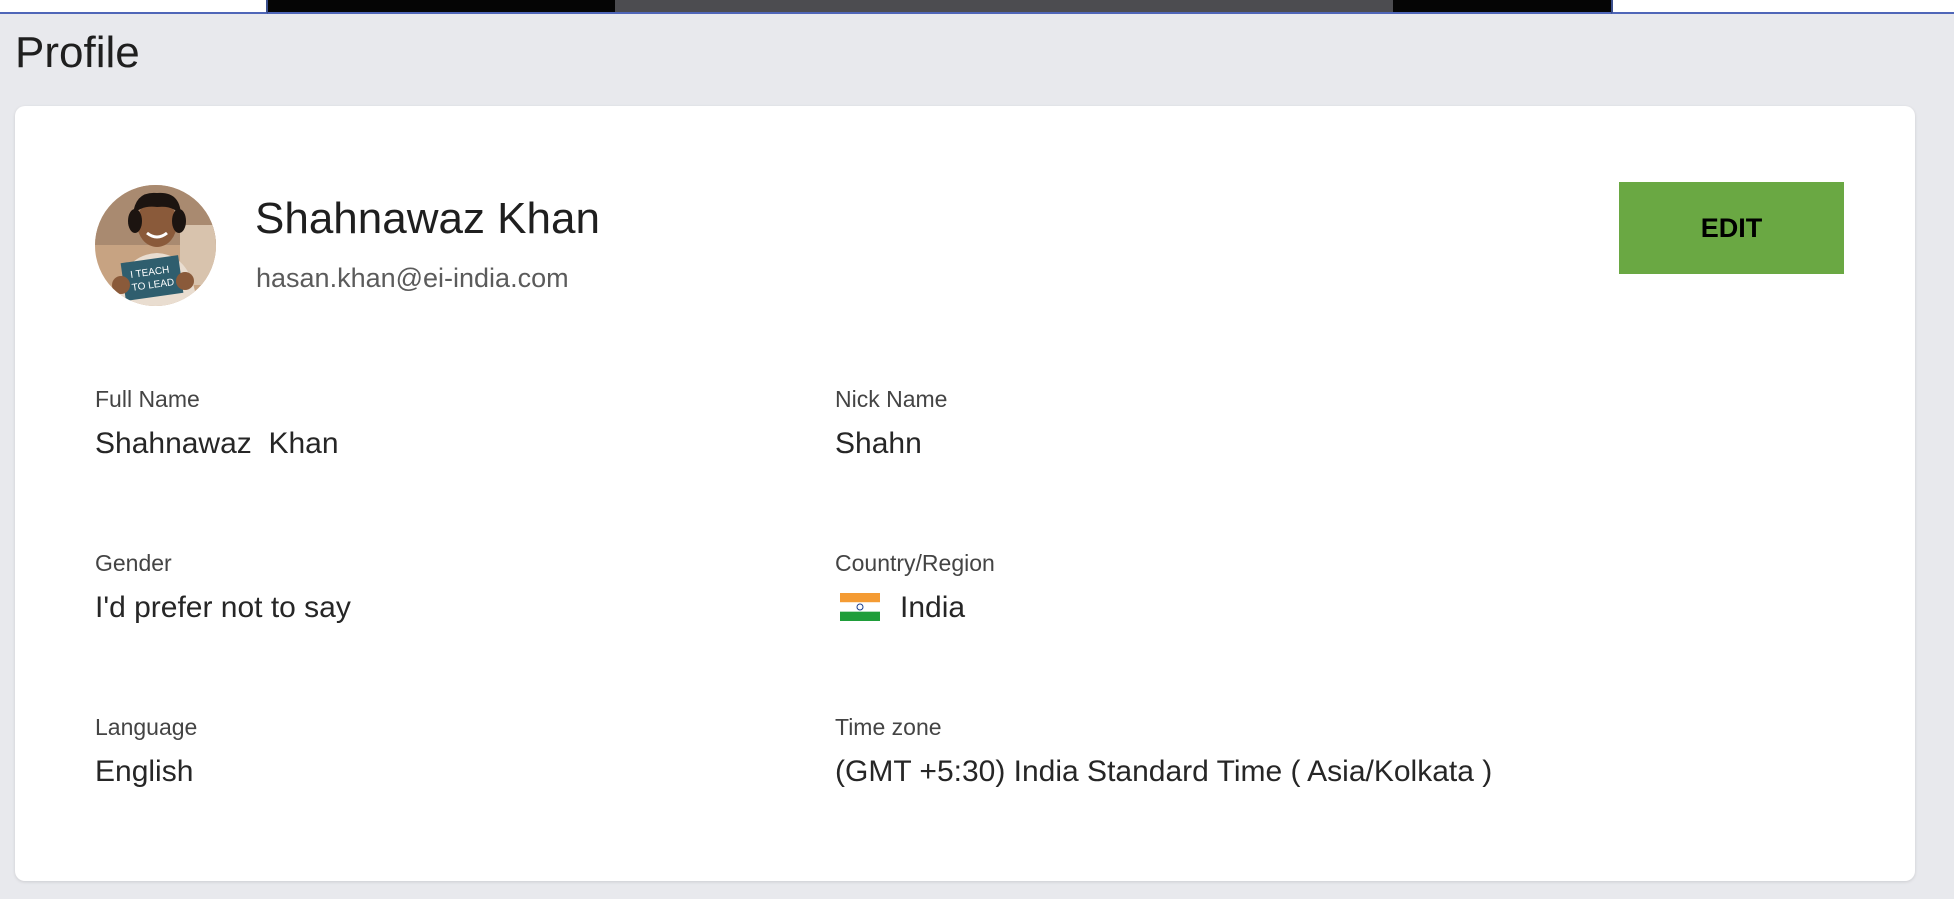  What do you see at coordinates (888, 727) in the screenshot?
I see `time-zone-label: Time zone` at bounding box center [888, 727].